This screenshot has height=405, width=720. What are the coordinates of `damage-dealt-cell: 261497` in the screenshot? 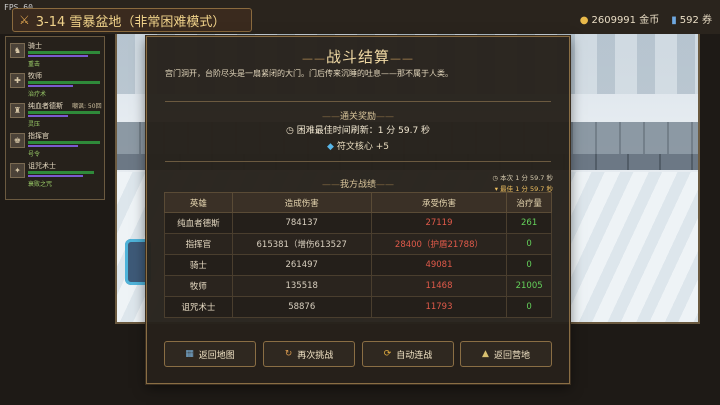 It's located at (301, 265).